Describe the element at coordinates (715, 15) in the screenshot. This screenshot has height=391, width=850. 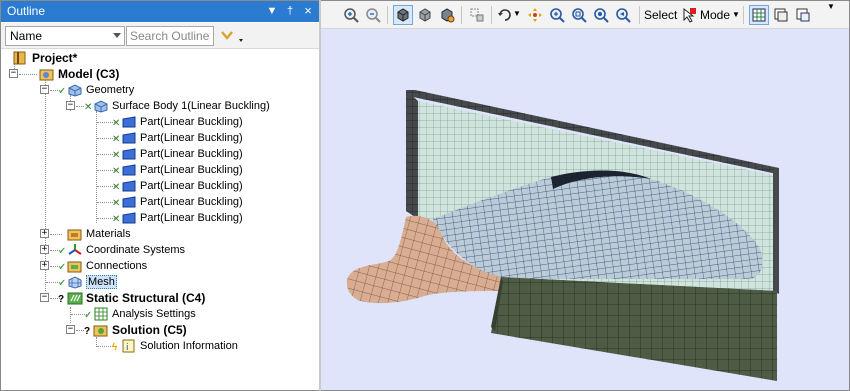
I see `mode-dropdown: Mode` at that location.